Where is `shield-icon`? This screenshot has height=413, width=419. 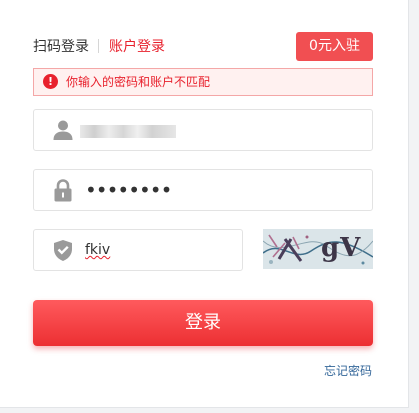 shield-icon is located at coordinates (63, 250).